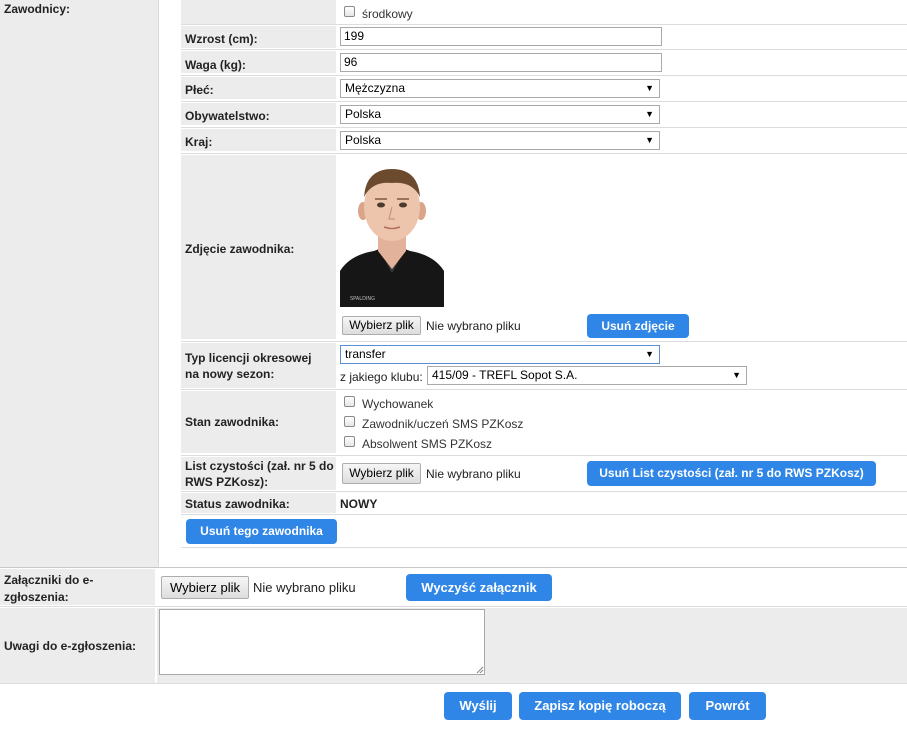 This screenshot has width=907, height=731. Describe the element at coordinates (349, 421) in the screenshot. I see `checkbox-sms-student` at that location.